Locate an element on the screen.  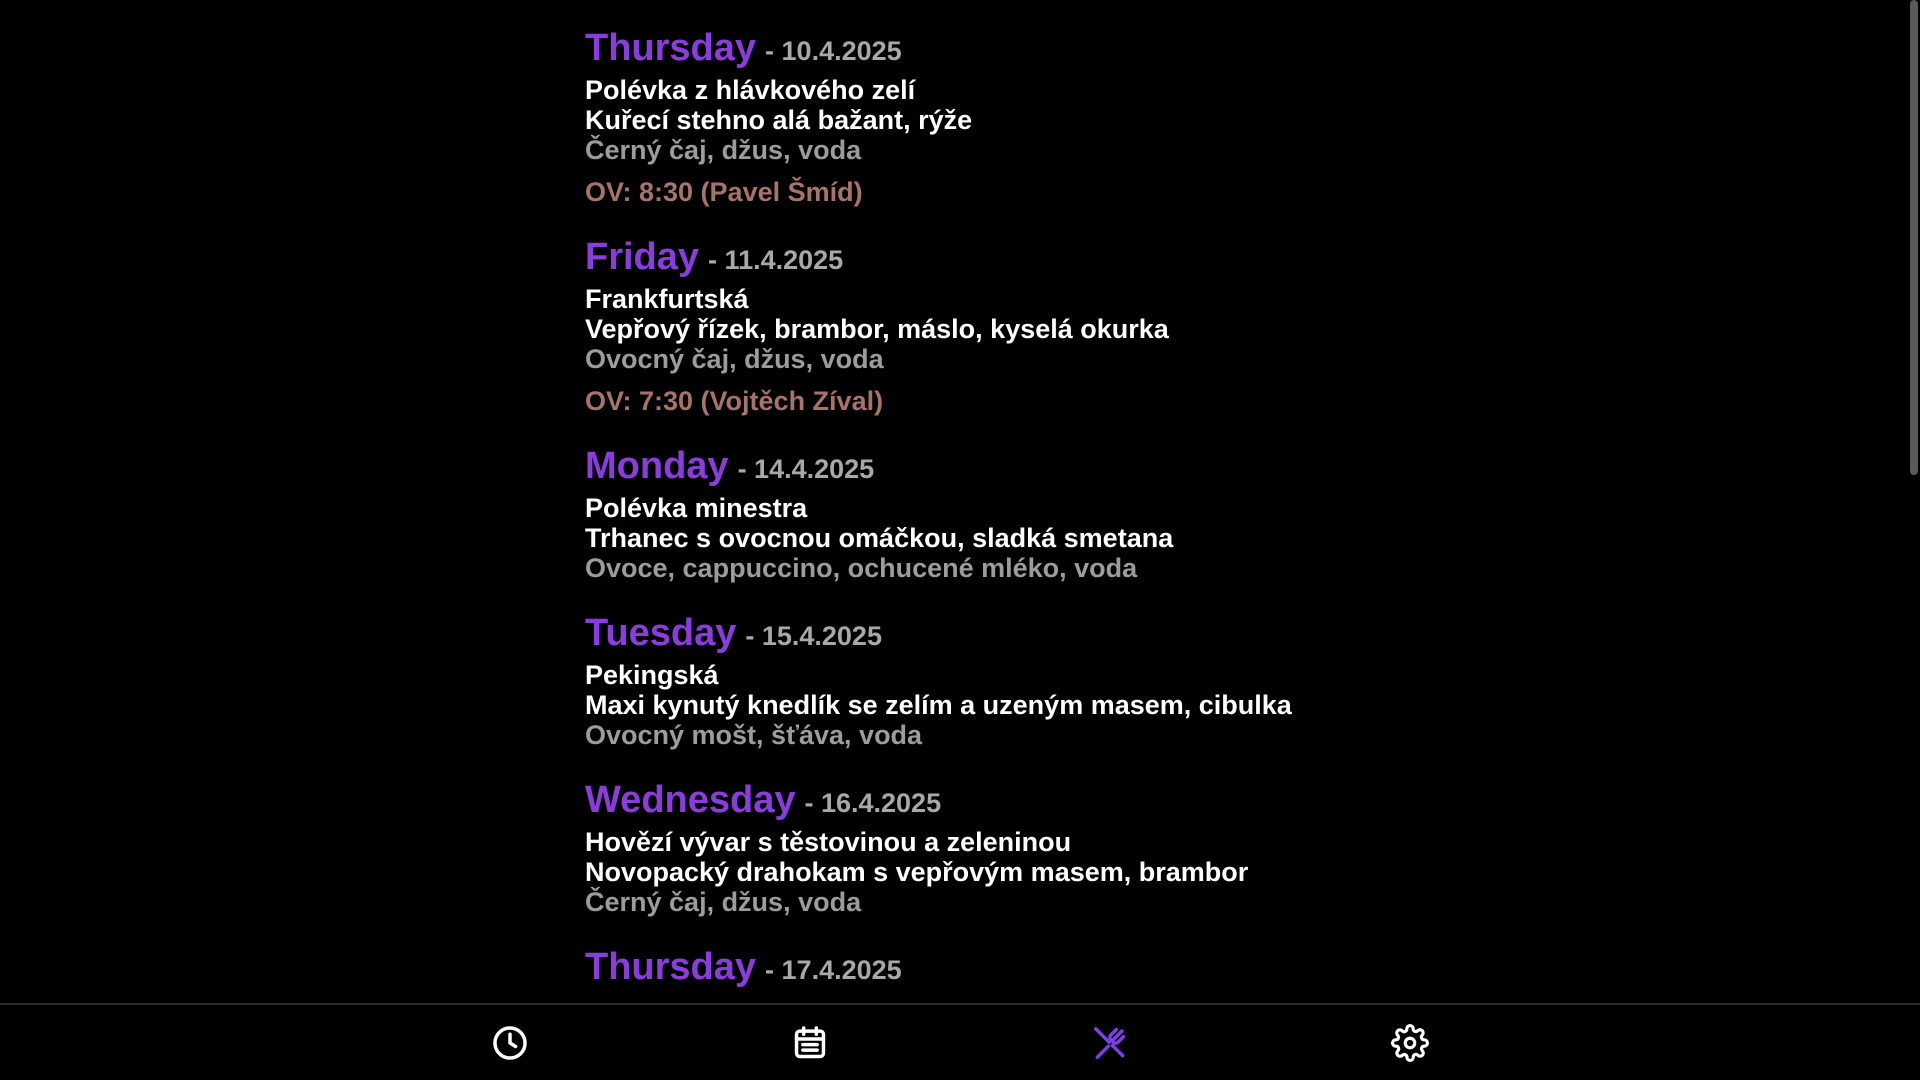
bottom-navigation is located at coordinates (960, 1041).